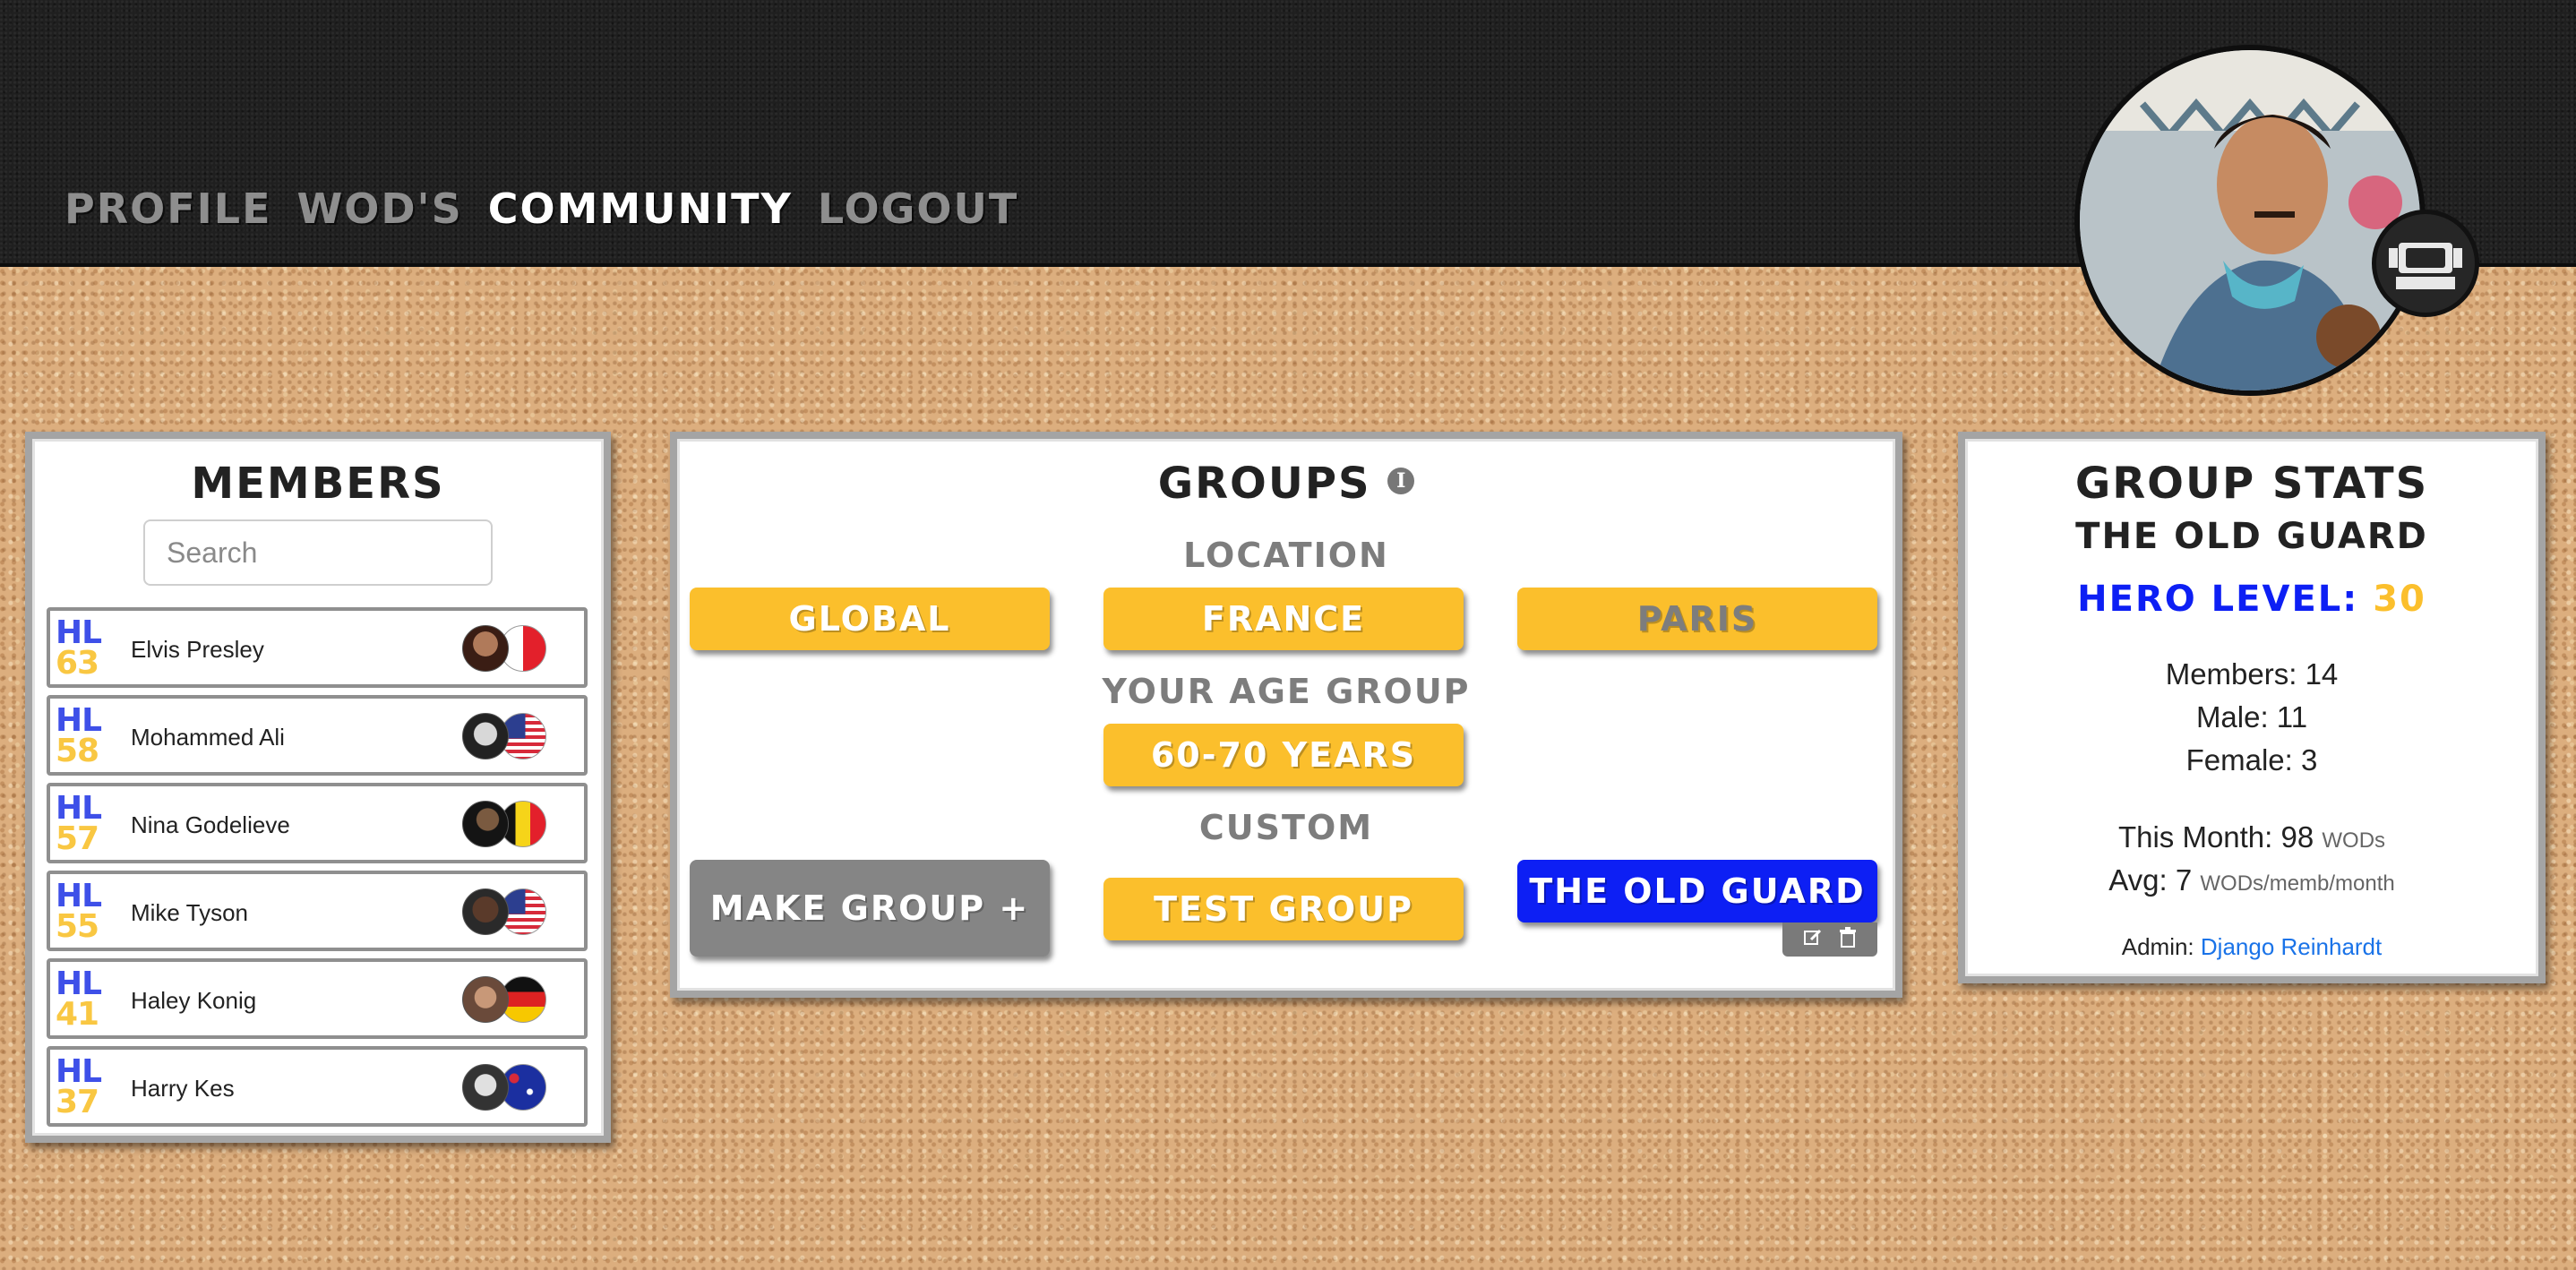  I want to click on member-name: Mohammed Ali, so click(208, 737).